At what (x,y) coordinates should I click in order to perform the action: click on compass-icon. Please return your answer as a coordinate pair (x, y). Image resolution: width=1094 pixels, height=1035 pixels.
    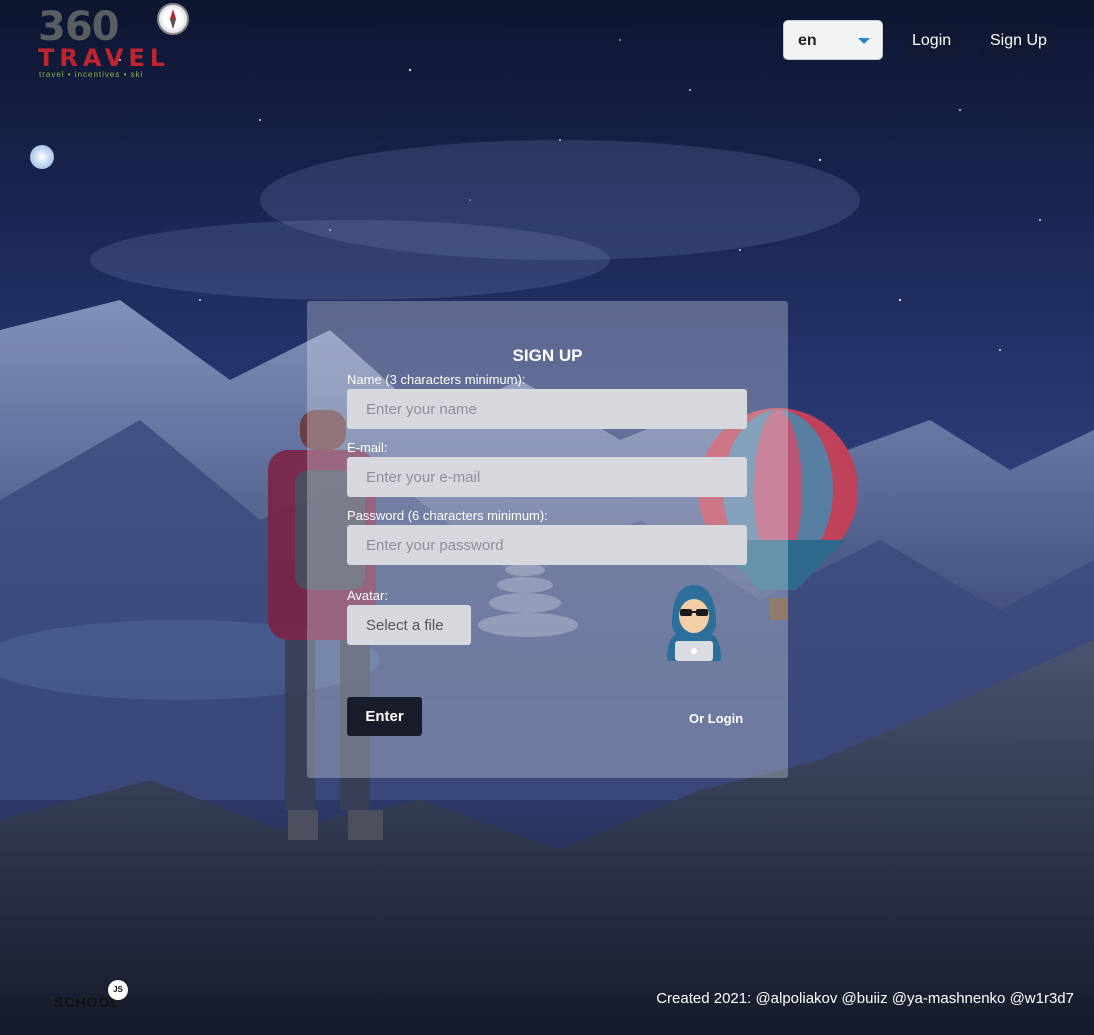
    Looking at the image, I should click on (173, 19).